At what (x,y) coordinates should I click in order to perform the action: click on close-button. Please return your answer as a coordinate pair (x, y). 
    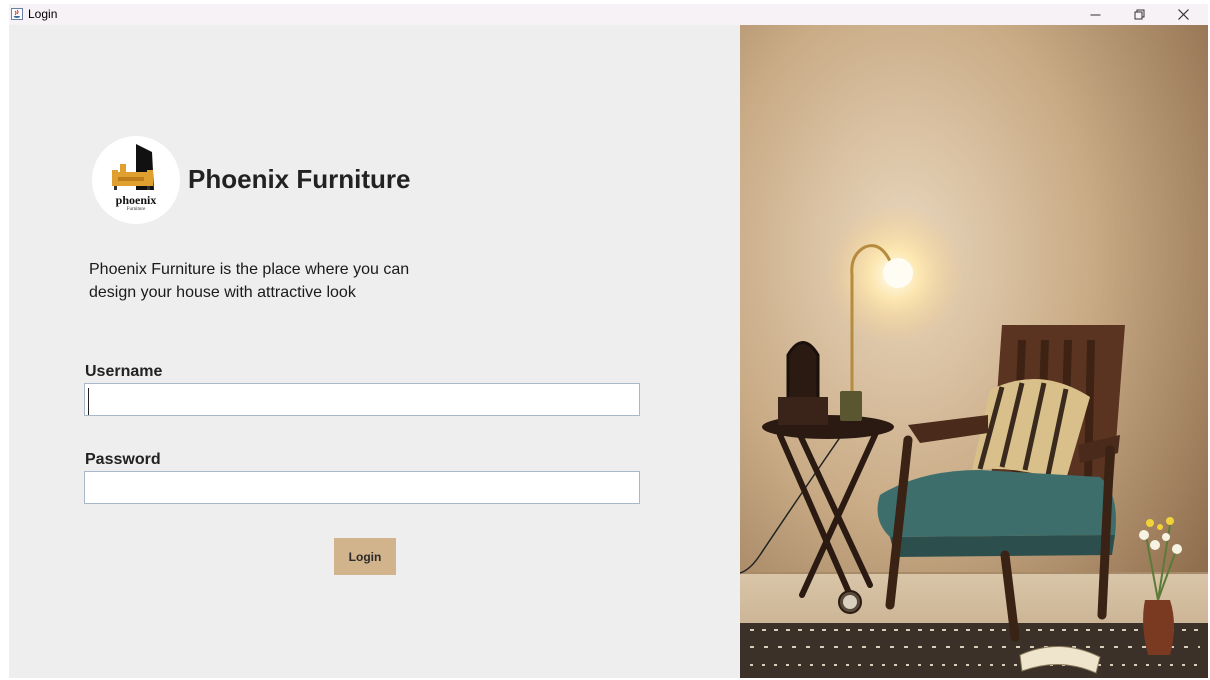
    Looking at the image, I should click on (1183, 14).